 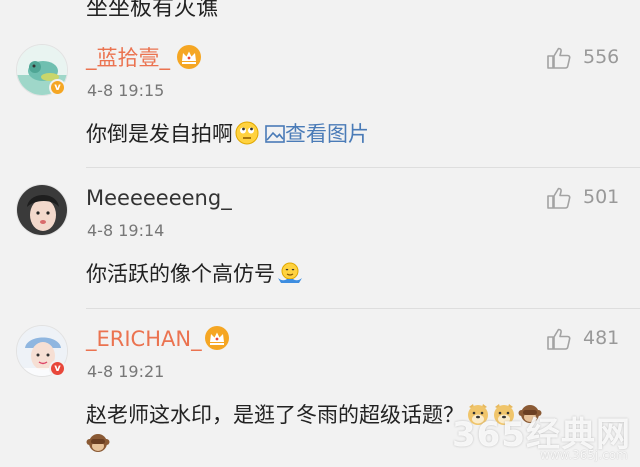 I want to click on like-button: 501, so click(x=586, y=198).